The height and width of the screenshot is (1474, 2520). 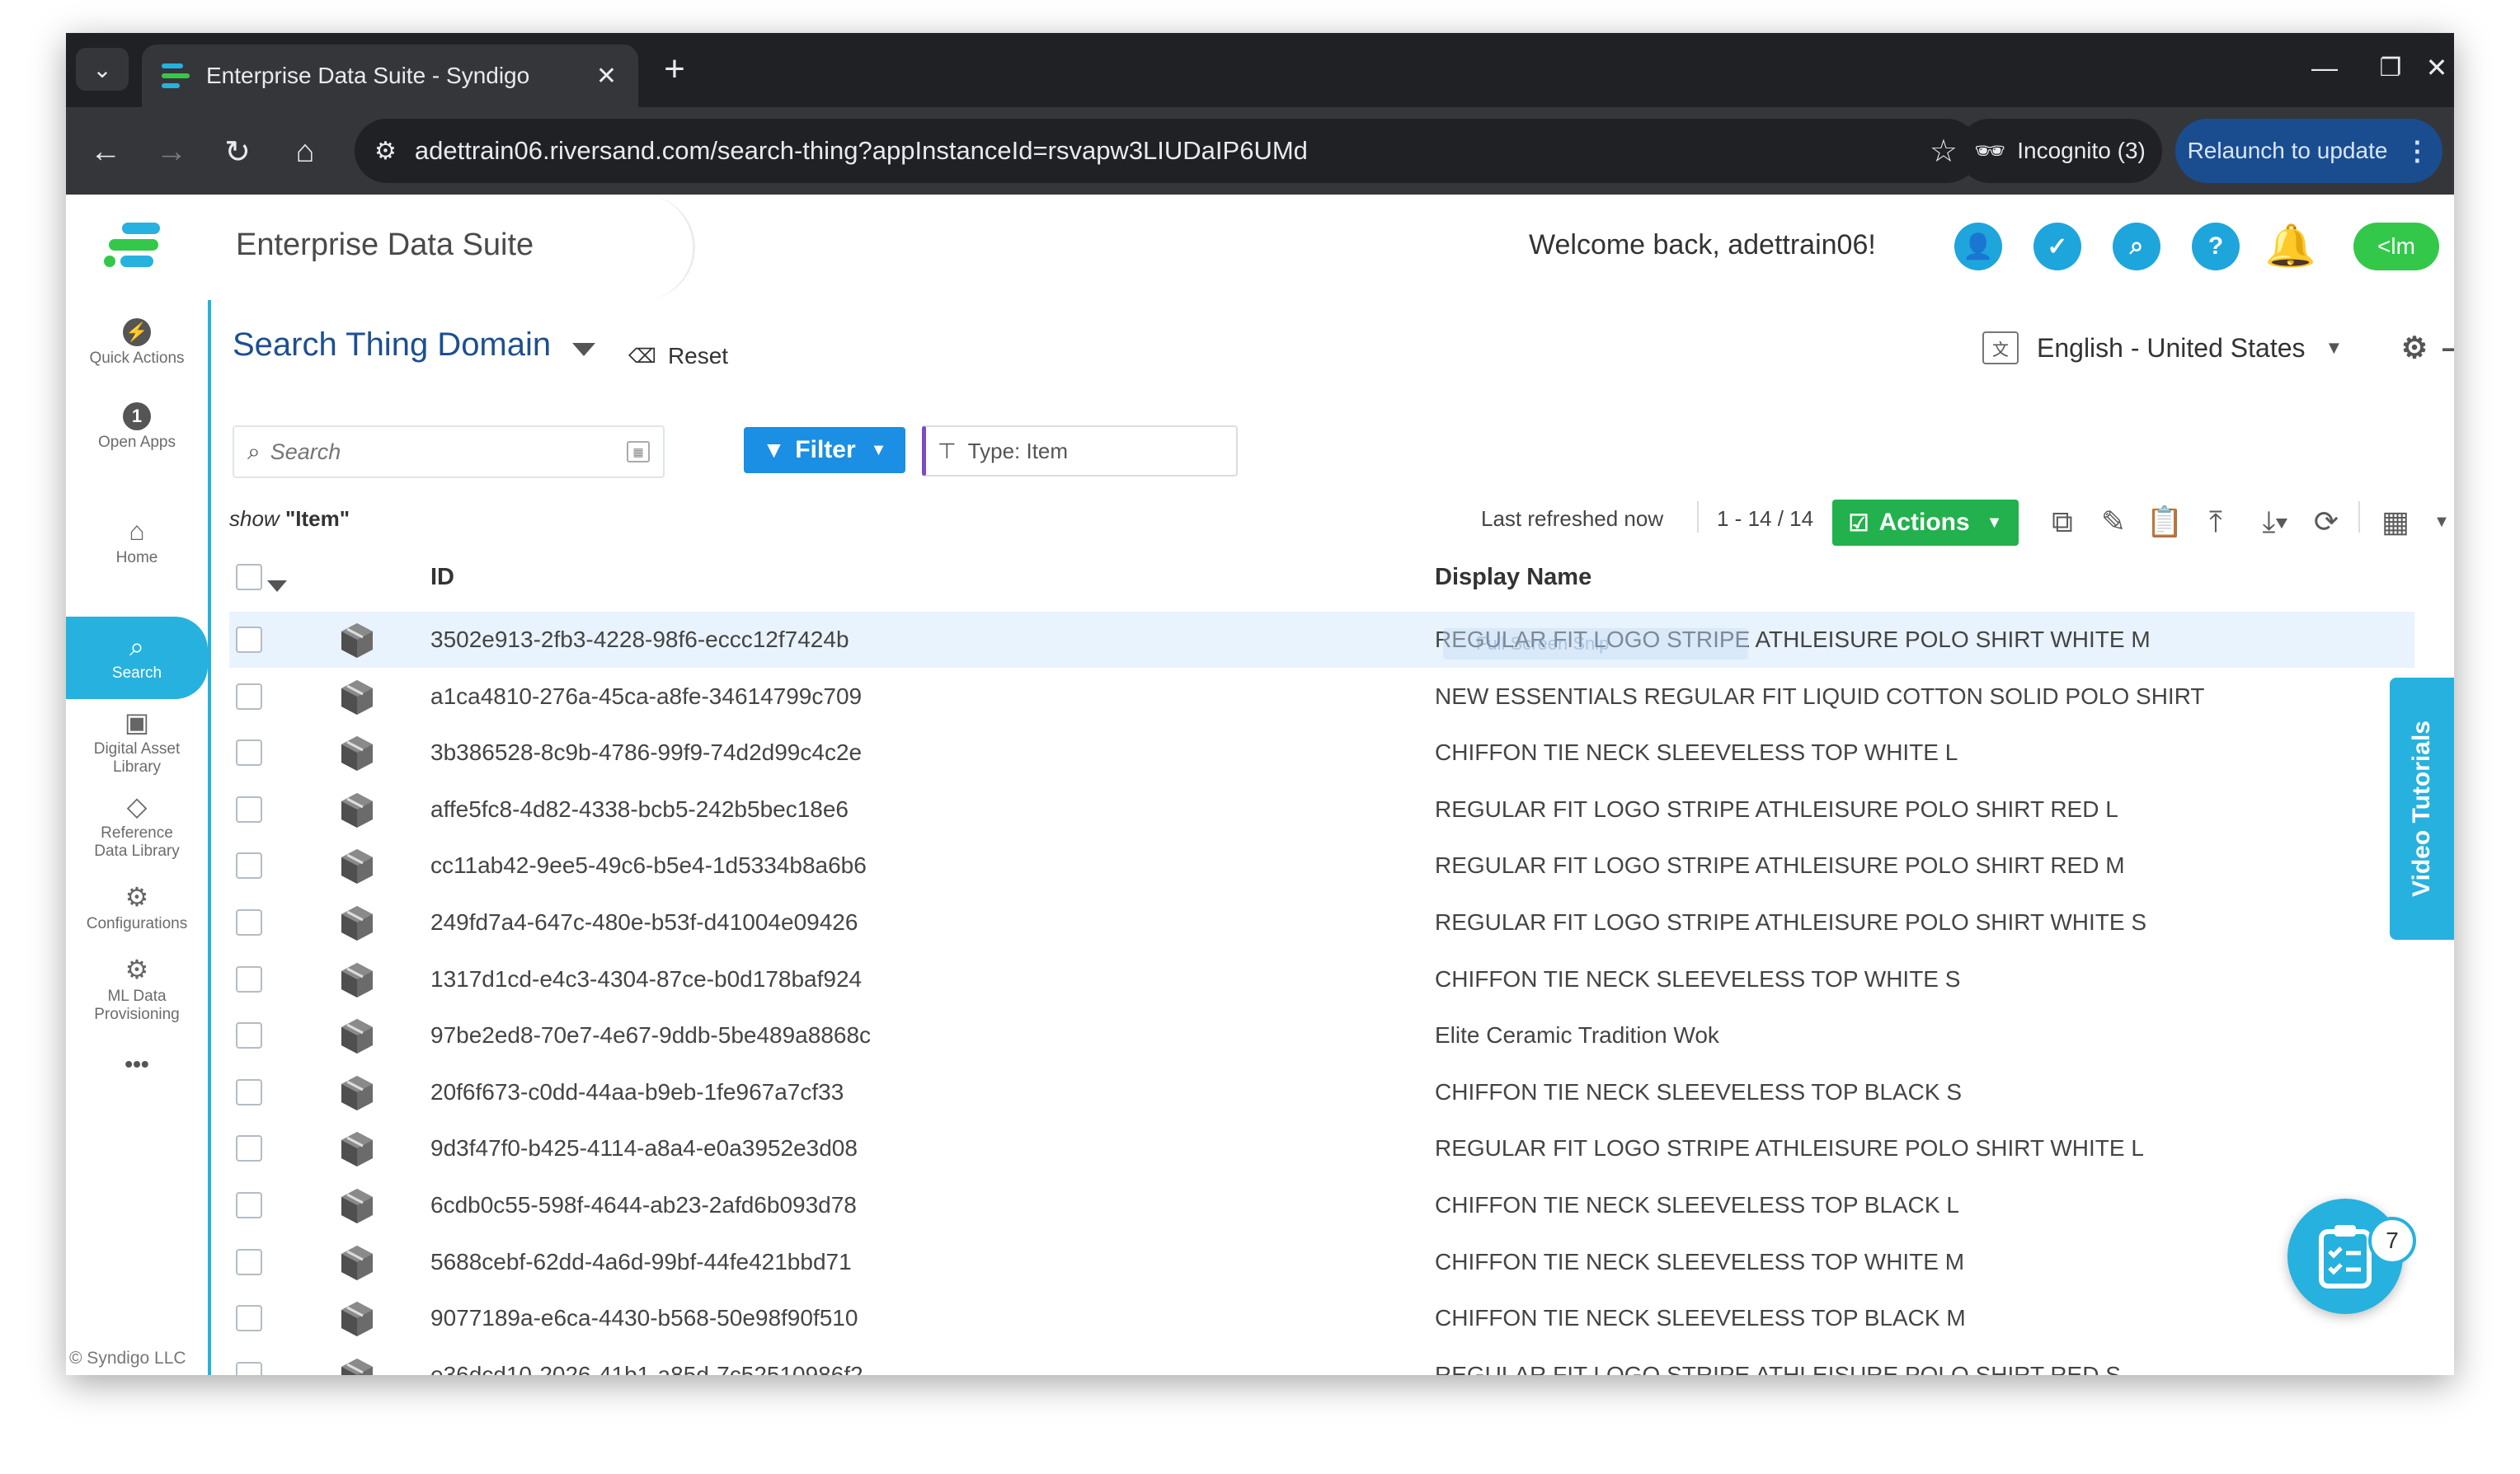 I want to click on incognito-indicator: 🕶 Incognito (3), so click(x=2060, y=151).